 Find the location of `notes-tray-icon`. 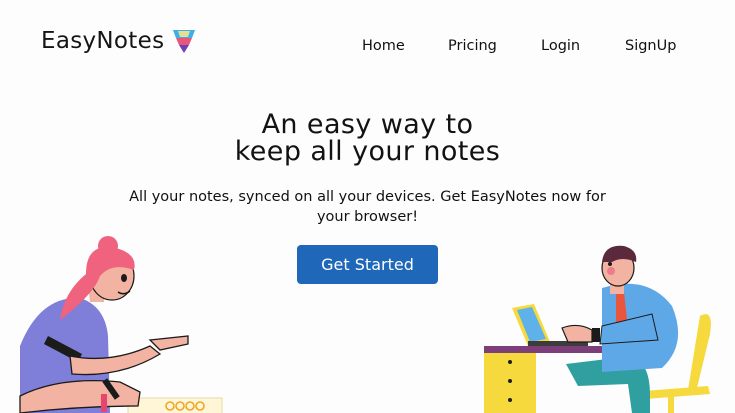

notes-tray-icon is located at coordinates (184, 41).